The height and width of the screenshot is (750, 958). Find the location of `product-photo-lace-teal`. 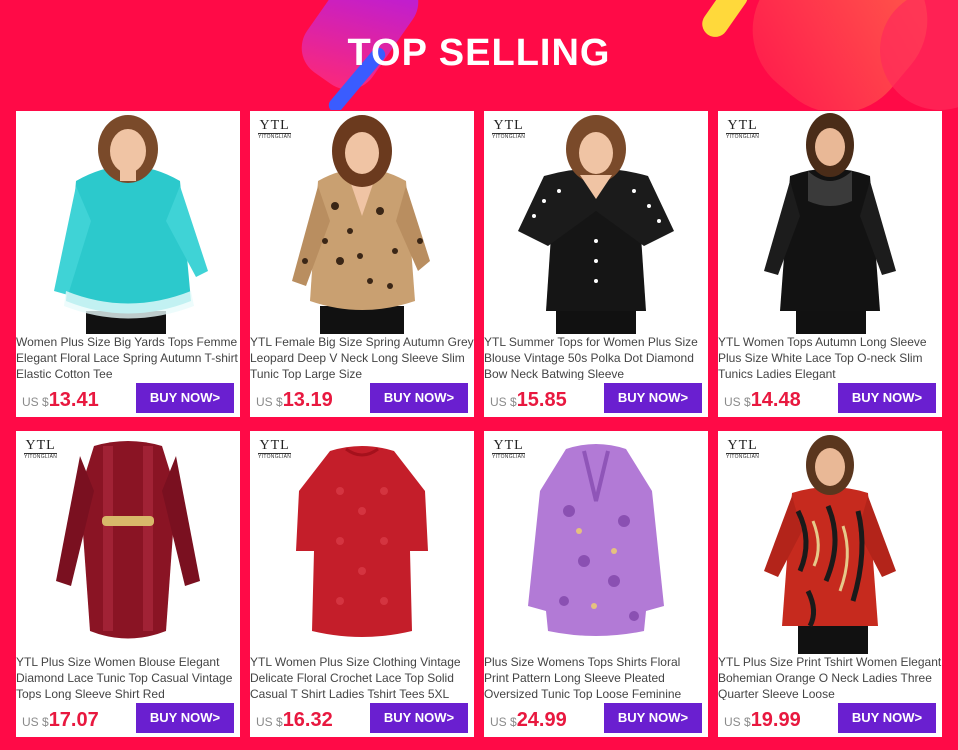

product-photo-lace-teal is located at coordinates (131, 224).